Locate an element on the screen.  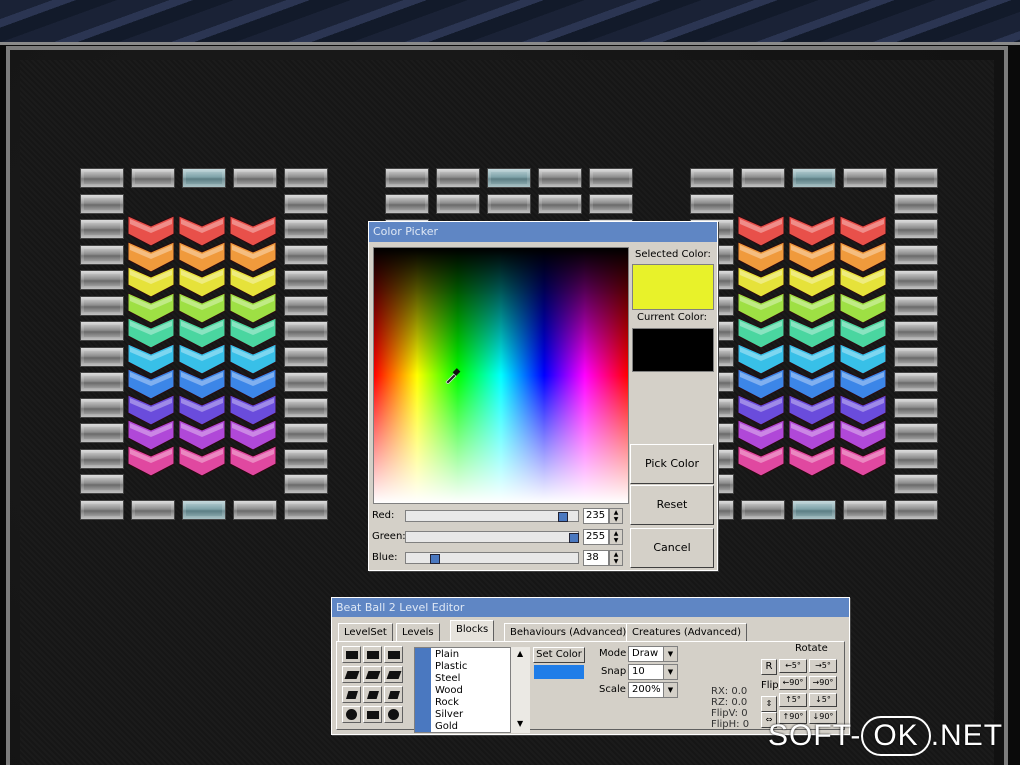
blue-value-field: 38 is located at coordinates (596, 558).